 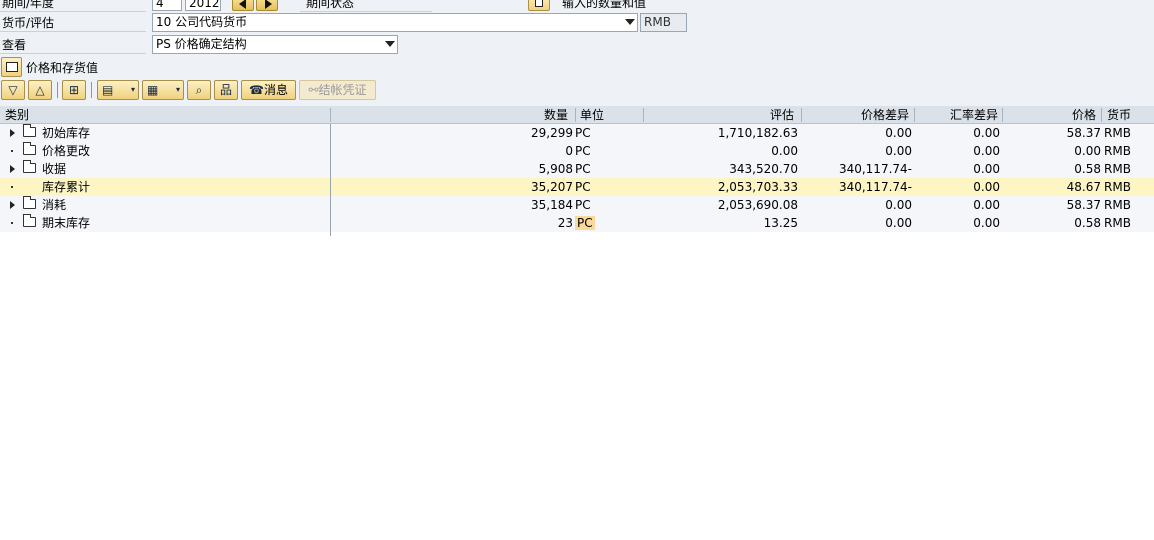 What do you see at coordinates (592, 115) in the screenshot?
I see `col-unit: 单位` at bounding box center [592, 115].